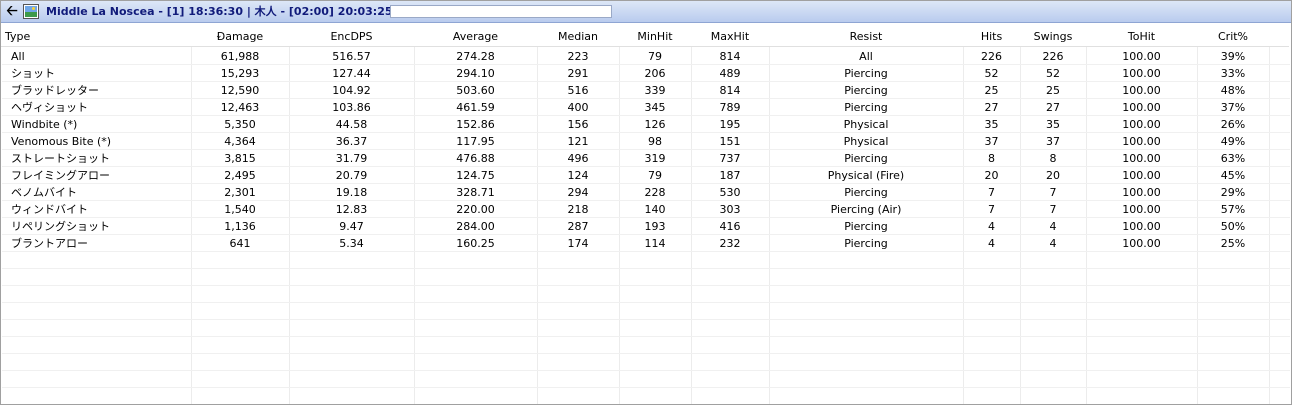  What do you see at coordinates (60, 175) in the screenshot?
I see `cell-type: フレイミングアロー` at bounding box center [60, 175].